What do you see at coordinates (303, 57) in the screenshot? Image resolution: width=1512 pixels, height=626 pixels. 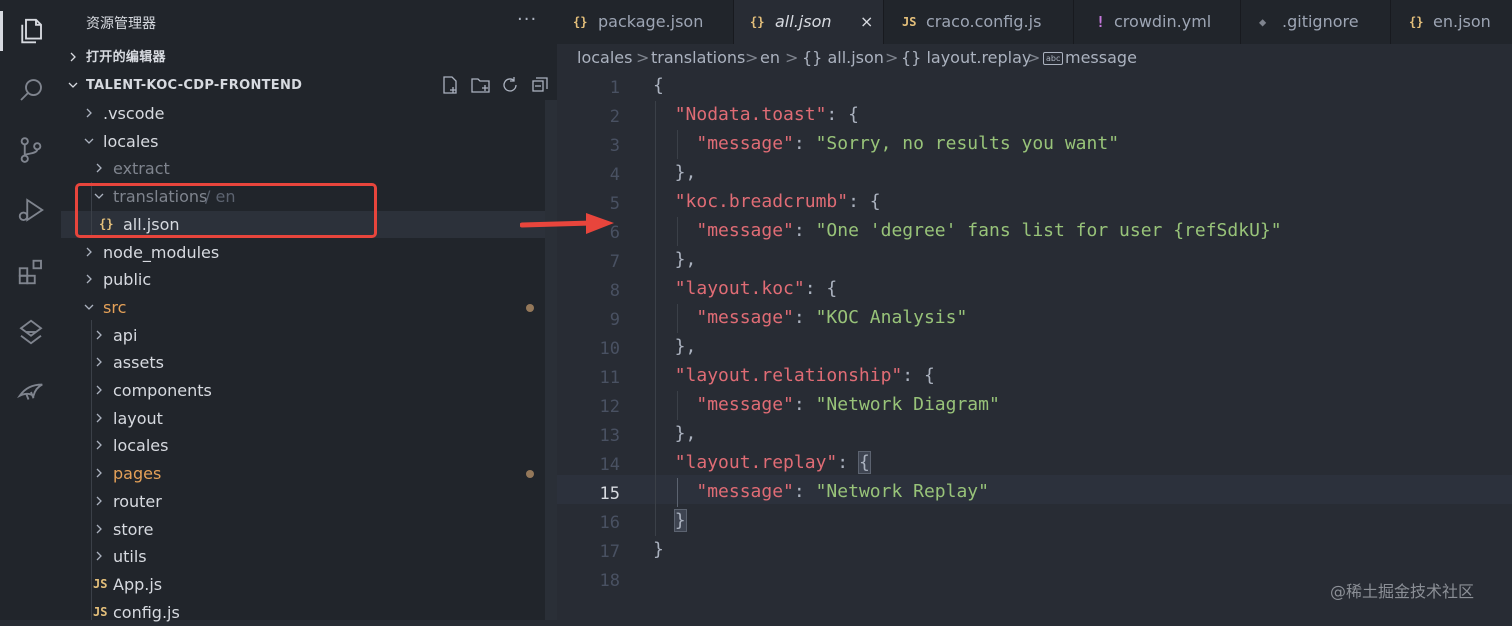 I see `open-editors-section: 打开的编辑器` at bounding box center [303, 57].